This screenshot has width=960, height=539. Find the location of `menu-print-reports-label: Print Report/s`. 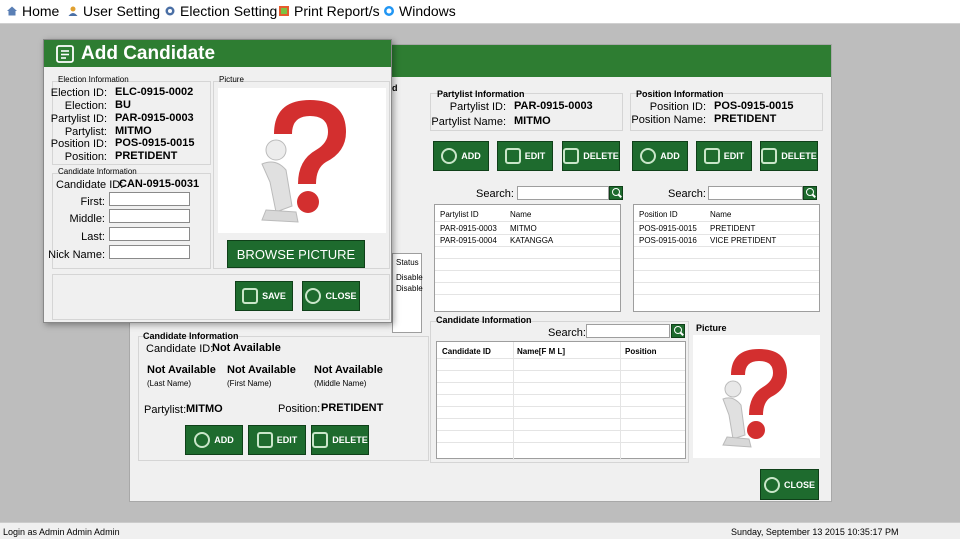

menu-print-reports-label: Print Report/s is located at coordinates (337, 11).